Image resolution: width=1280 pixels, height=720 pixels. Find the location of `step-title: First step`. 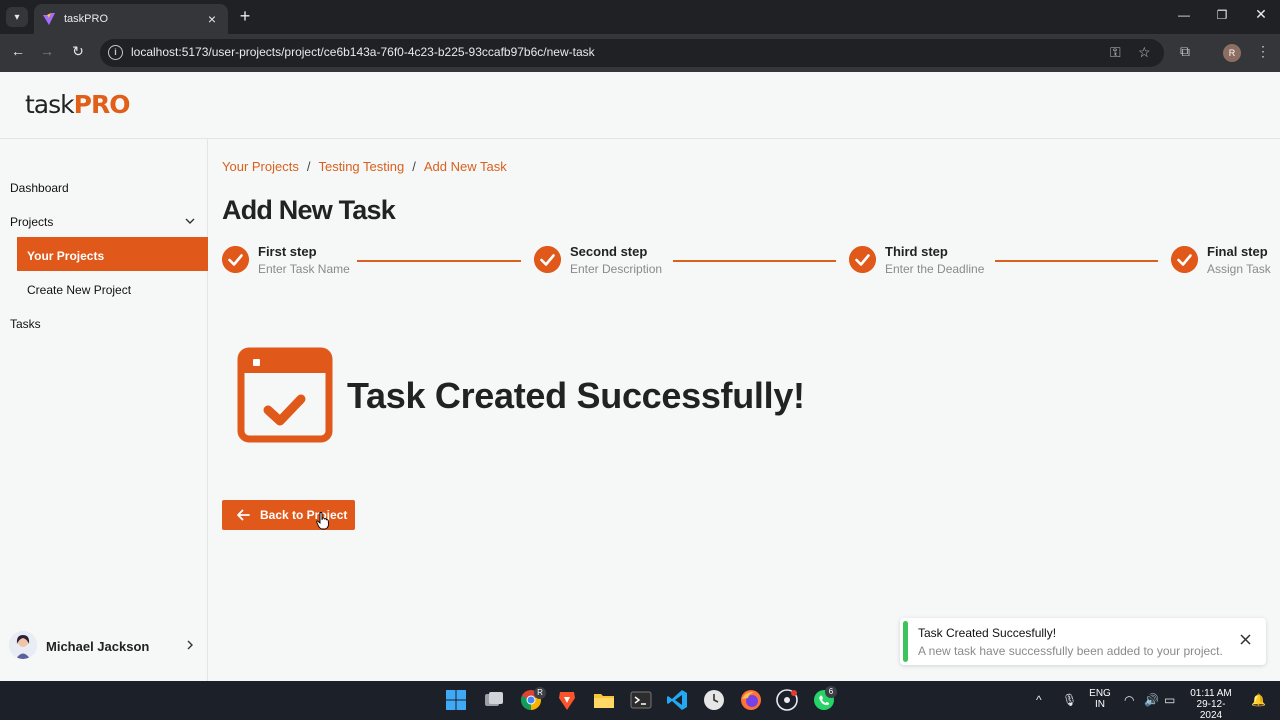

step-title: First step is located at coordinates (287, 251).